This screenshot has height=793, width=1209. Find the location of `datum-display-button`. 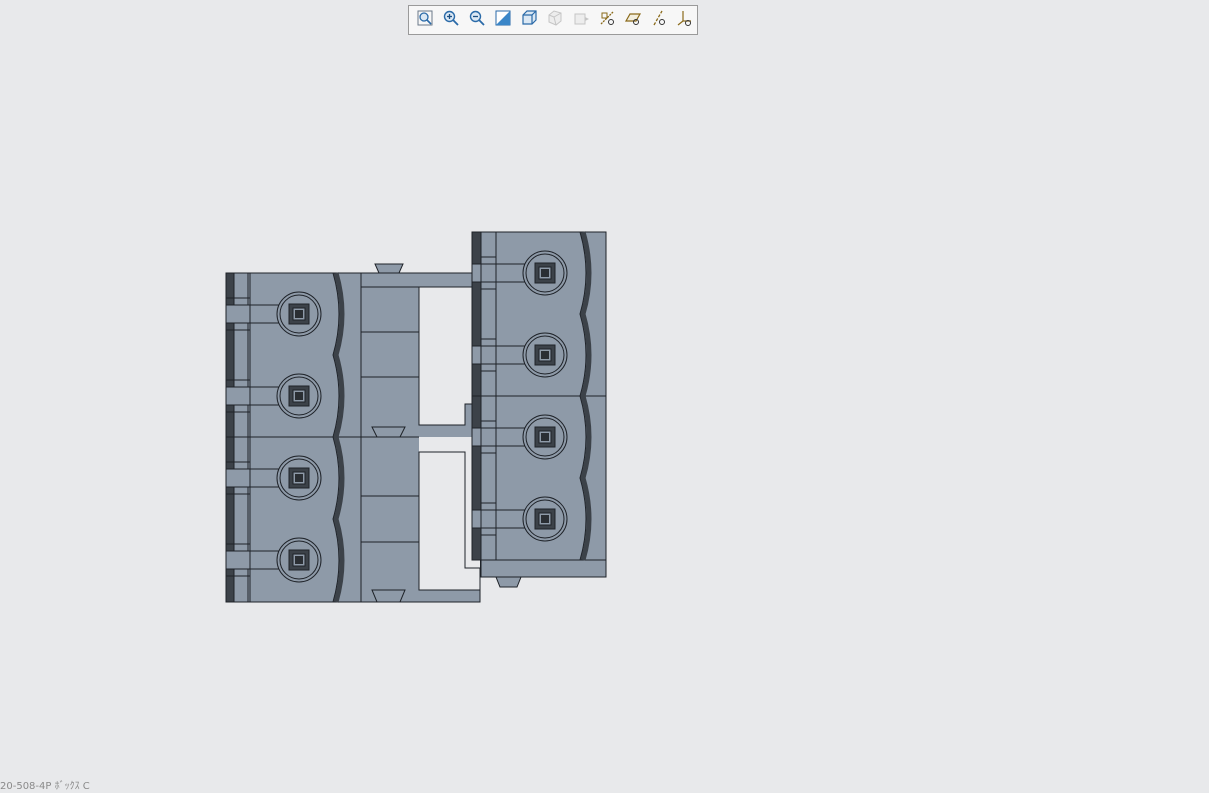

datum-display-button is located at coordinates (607, 20).